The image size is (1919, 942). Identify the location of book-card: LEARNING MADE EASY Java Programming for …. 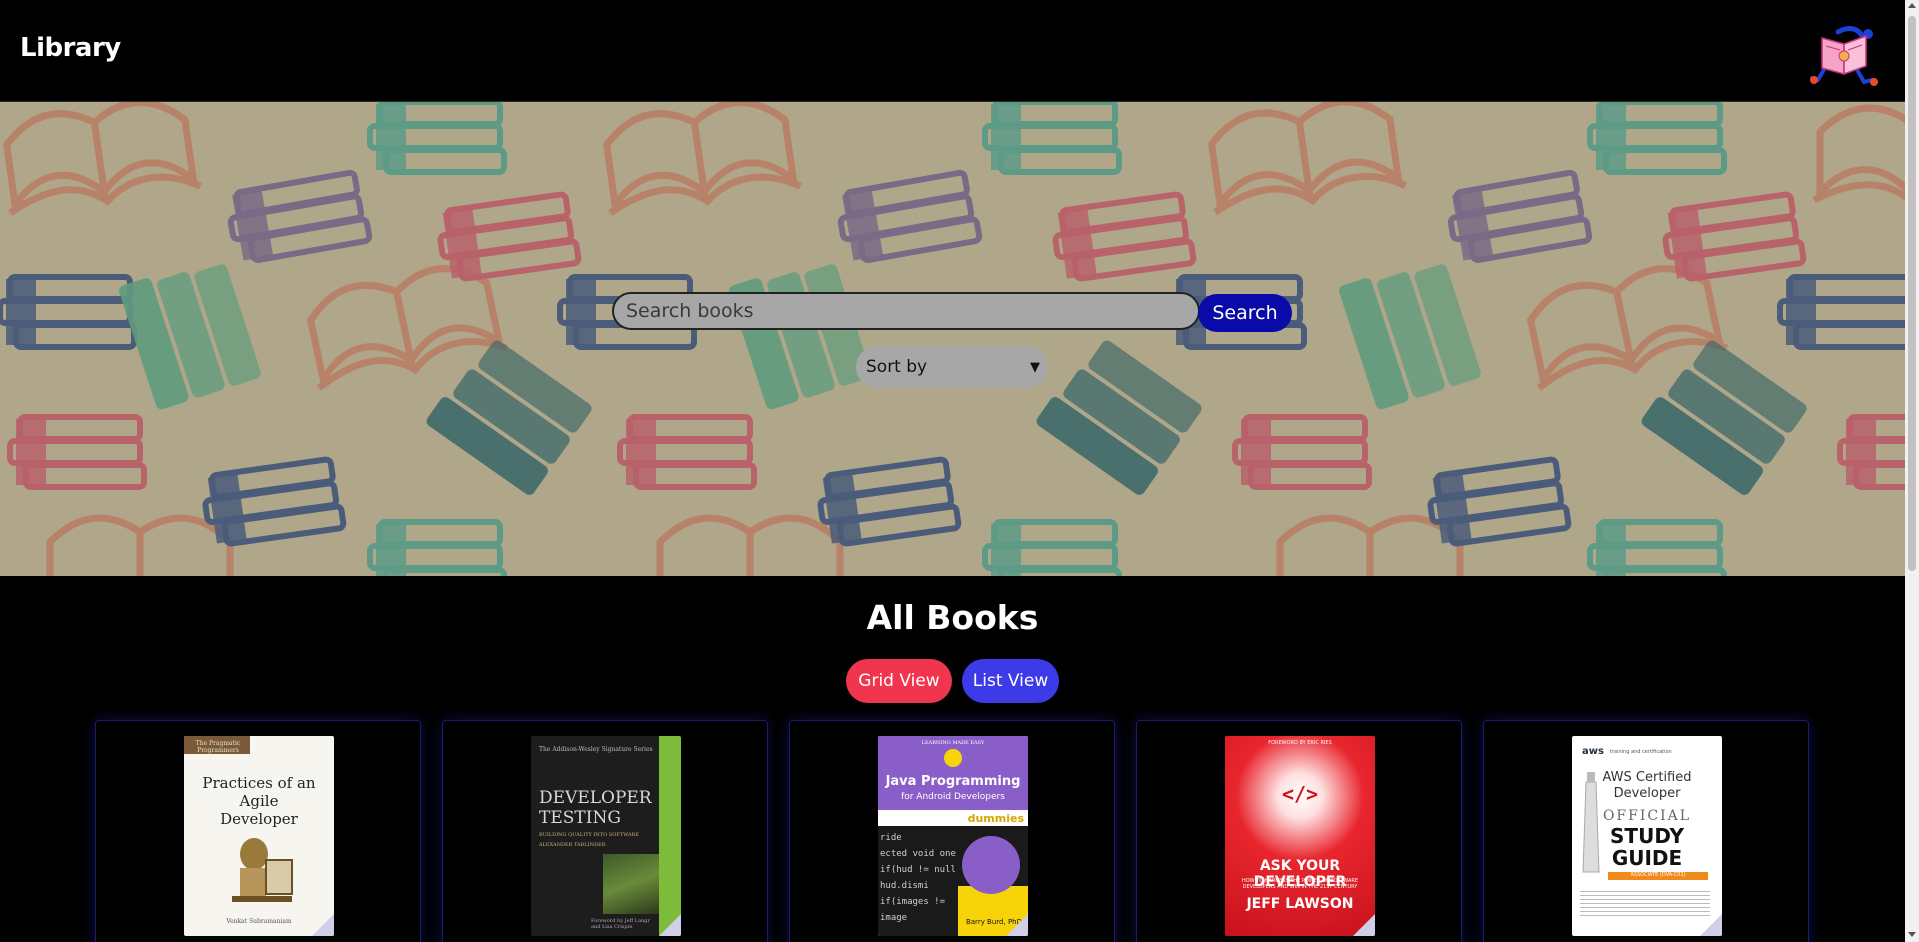
(952, 831).